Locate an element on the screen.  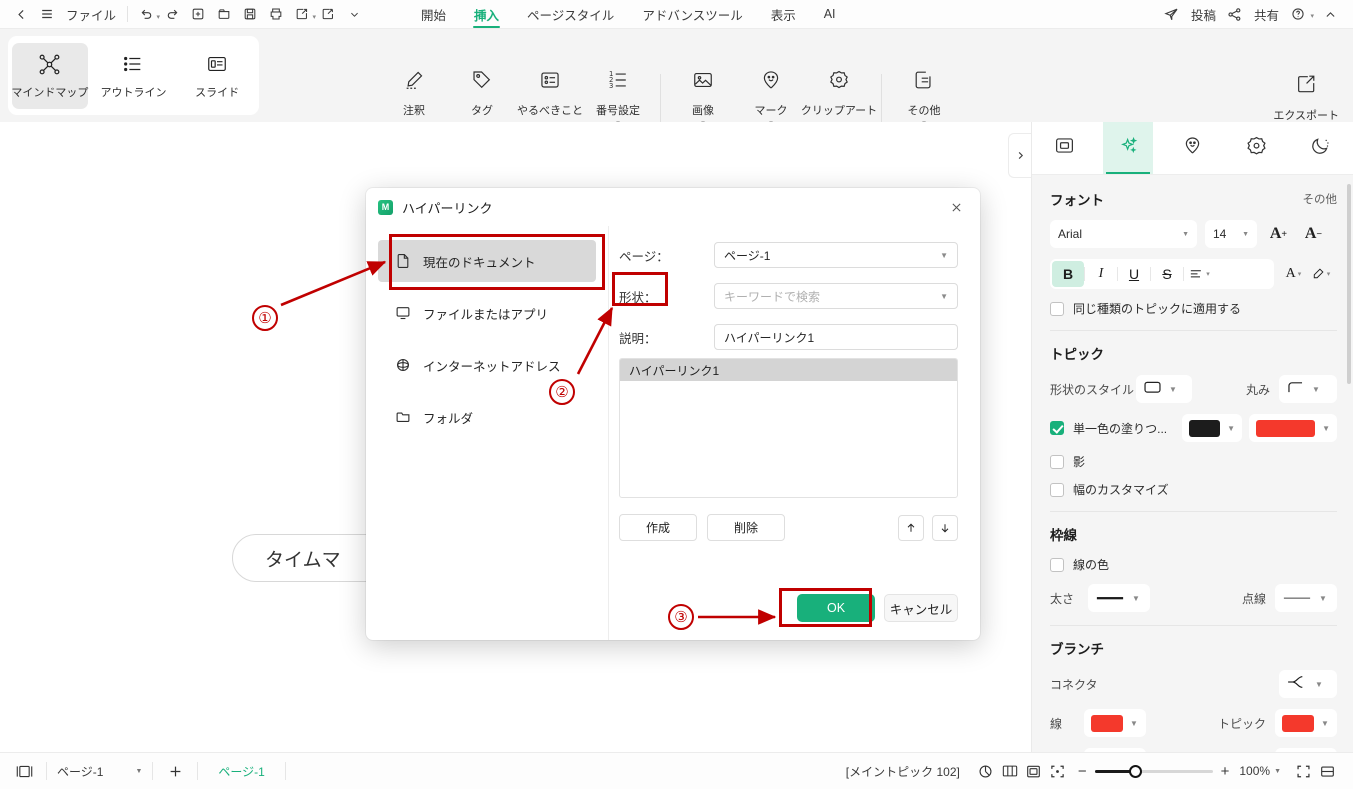
custom-width-checkbox is located at coordinates (1057, 489).